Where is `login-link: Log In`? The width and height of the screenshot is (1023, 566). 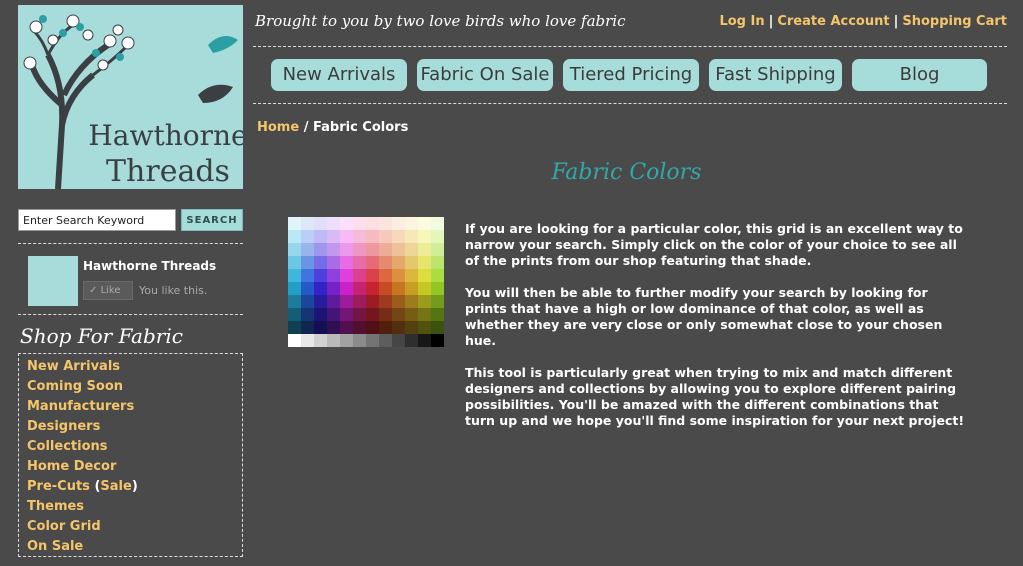 login-link: Log In is located at coordinates (741, 21).